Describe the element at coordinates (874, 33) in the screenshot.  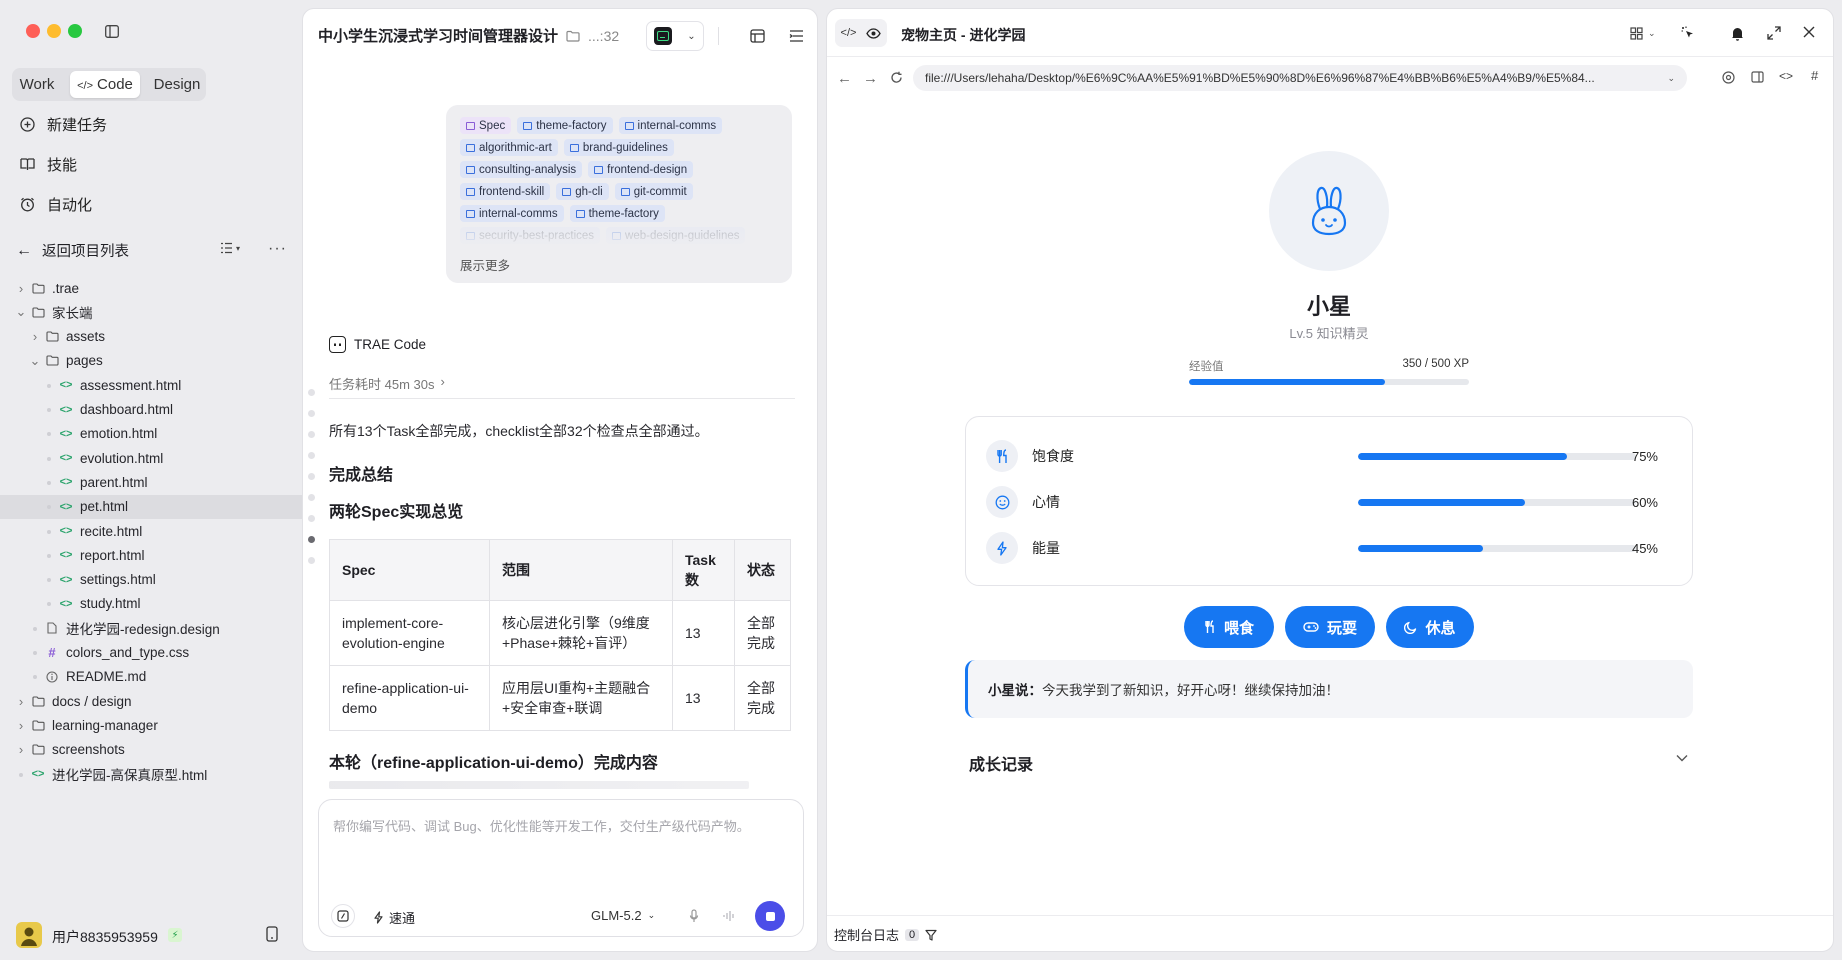
I see `eye-icon` at that location.